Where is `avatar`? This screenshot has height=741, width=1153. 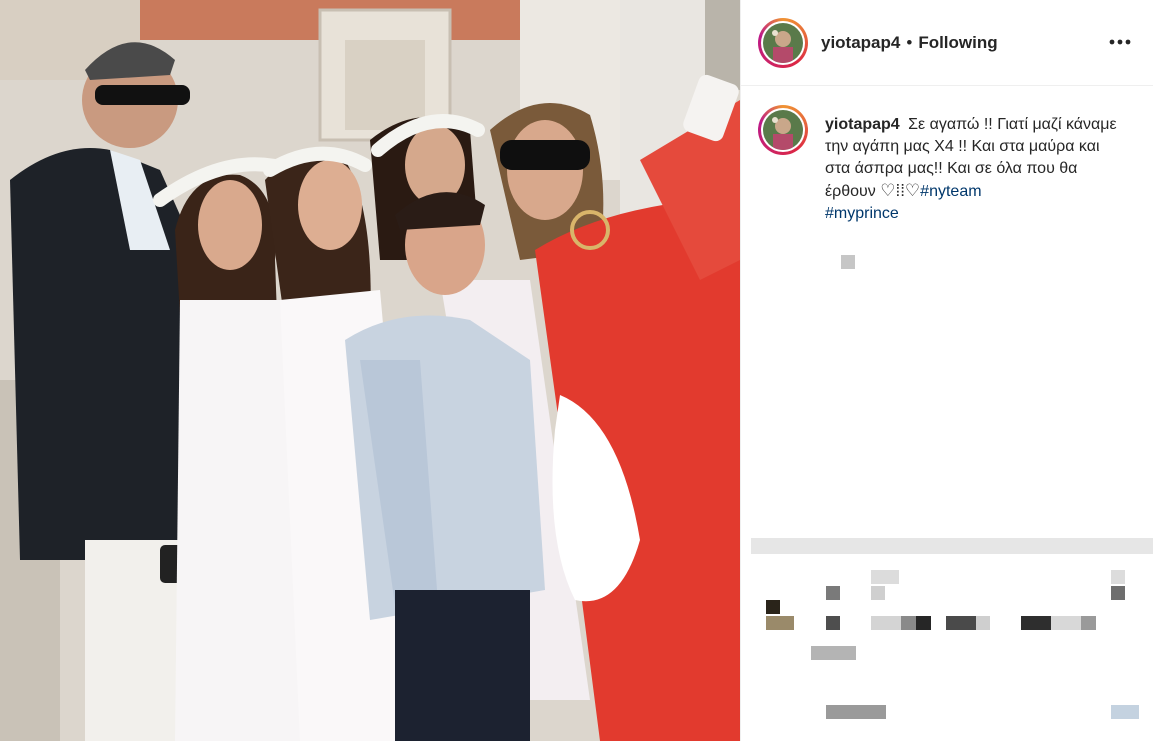
avatar is located at coordinates (783, 42).